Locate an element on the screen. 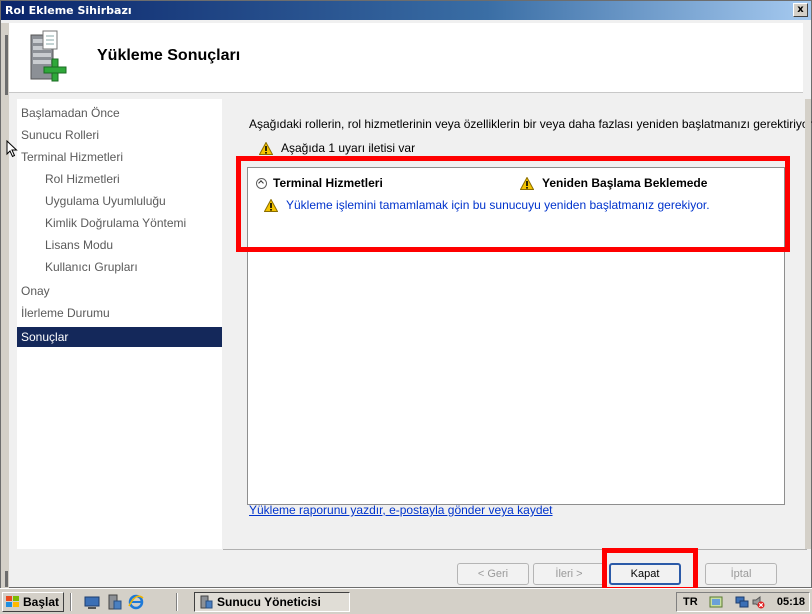 The image size is (812, 614). taskbar-item-label: Sunucu Yöneticisi is located at coordinates (269, 602).